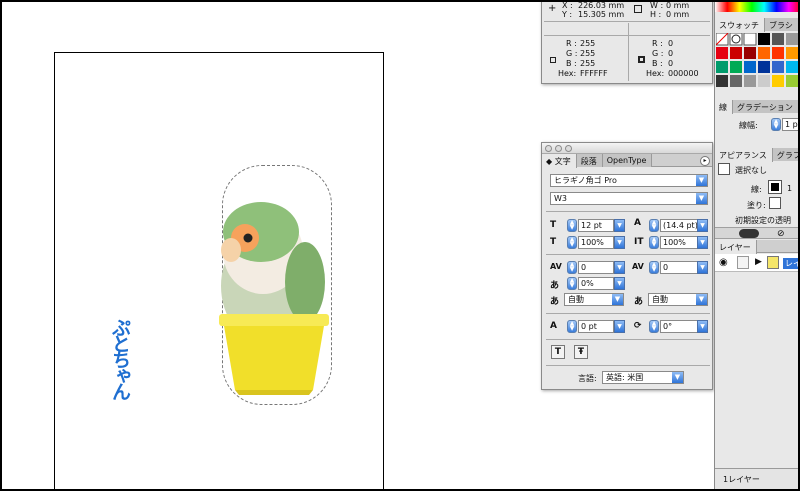  Describe the element at coordinates (555, 302) in the screenshot. I see `aki-left-icon: あ` at that location.